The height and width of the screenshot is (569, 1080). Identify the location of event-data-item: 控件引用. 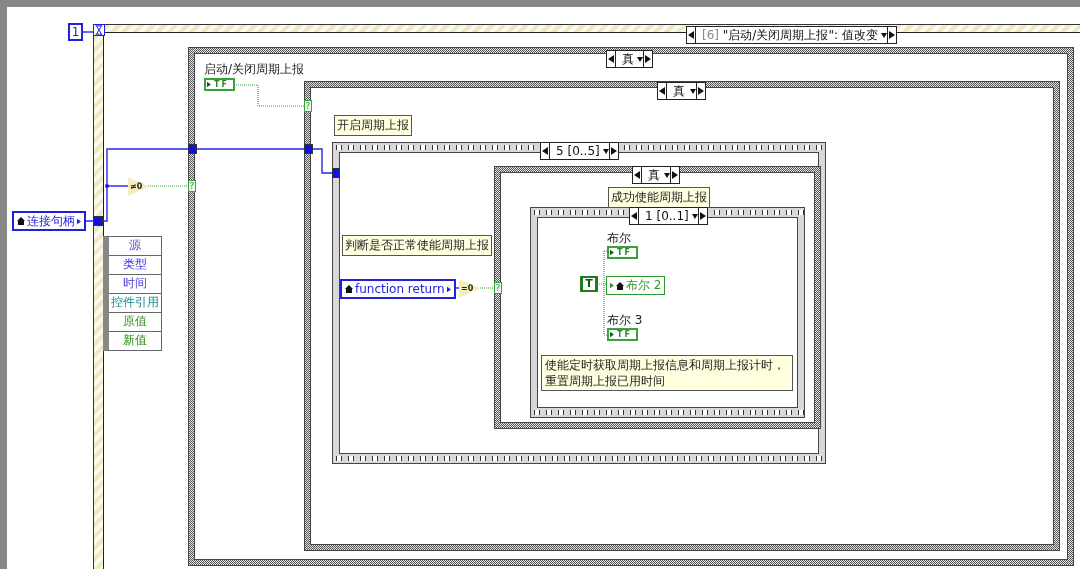
(135, 303).